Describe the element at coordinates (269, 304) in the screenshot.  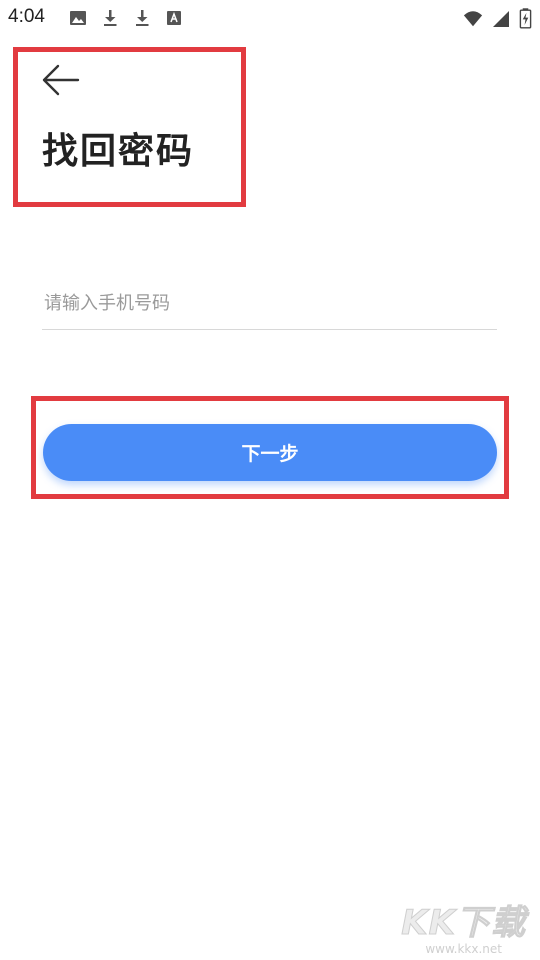
I see `phone-number-input` at that location.